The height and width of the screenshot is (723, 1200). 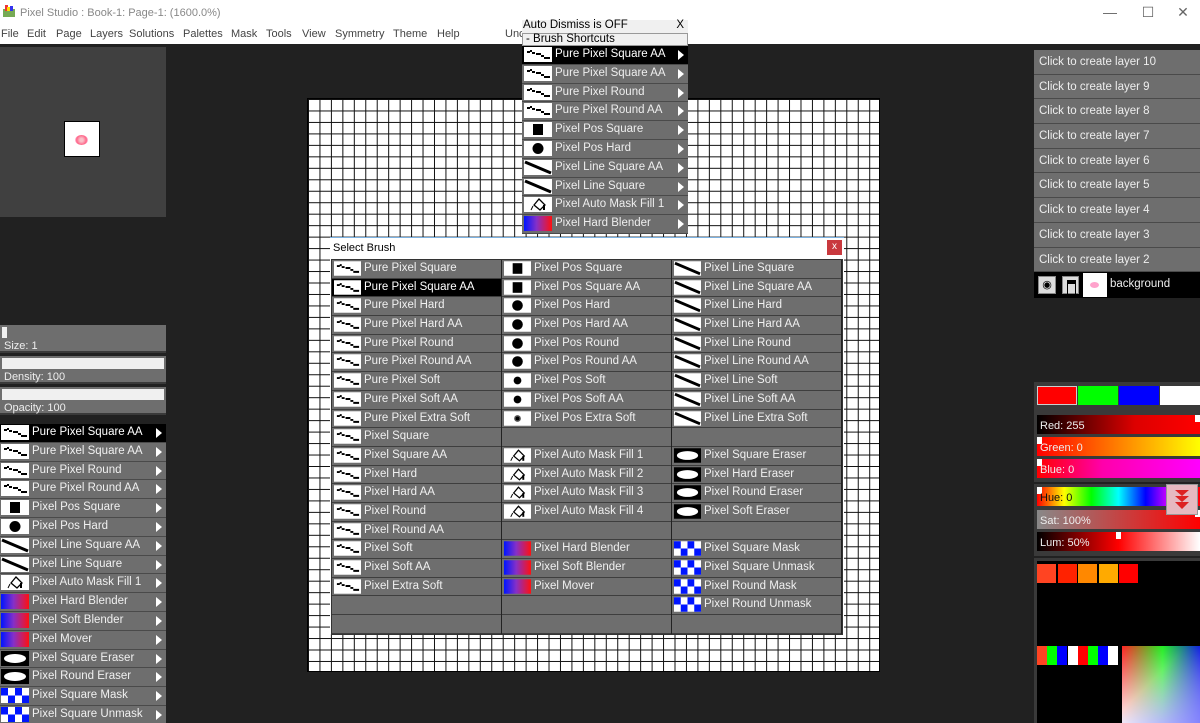 What do you see at coordinates (416, 344) in the screenshot?
I see `brush-option: Pure Pixel Round` at bounding box center [416, 344].